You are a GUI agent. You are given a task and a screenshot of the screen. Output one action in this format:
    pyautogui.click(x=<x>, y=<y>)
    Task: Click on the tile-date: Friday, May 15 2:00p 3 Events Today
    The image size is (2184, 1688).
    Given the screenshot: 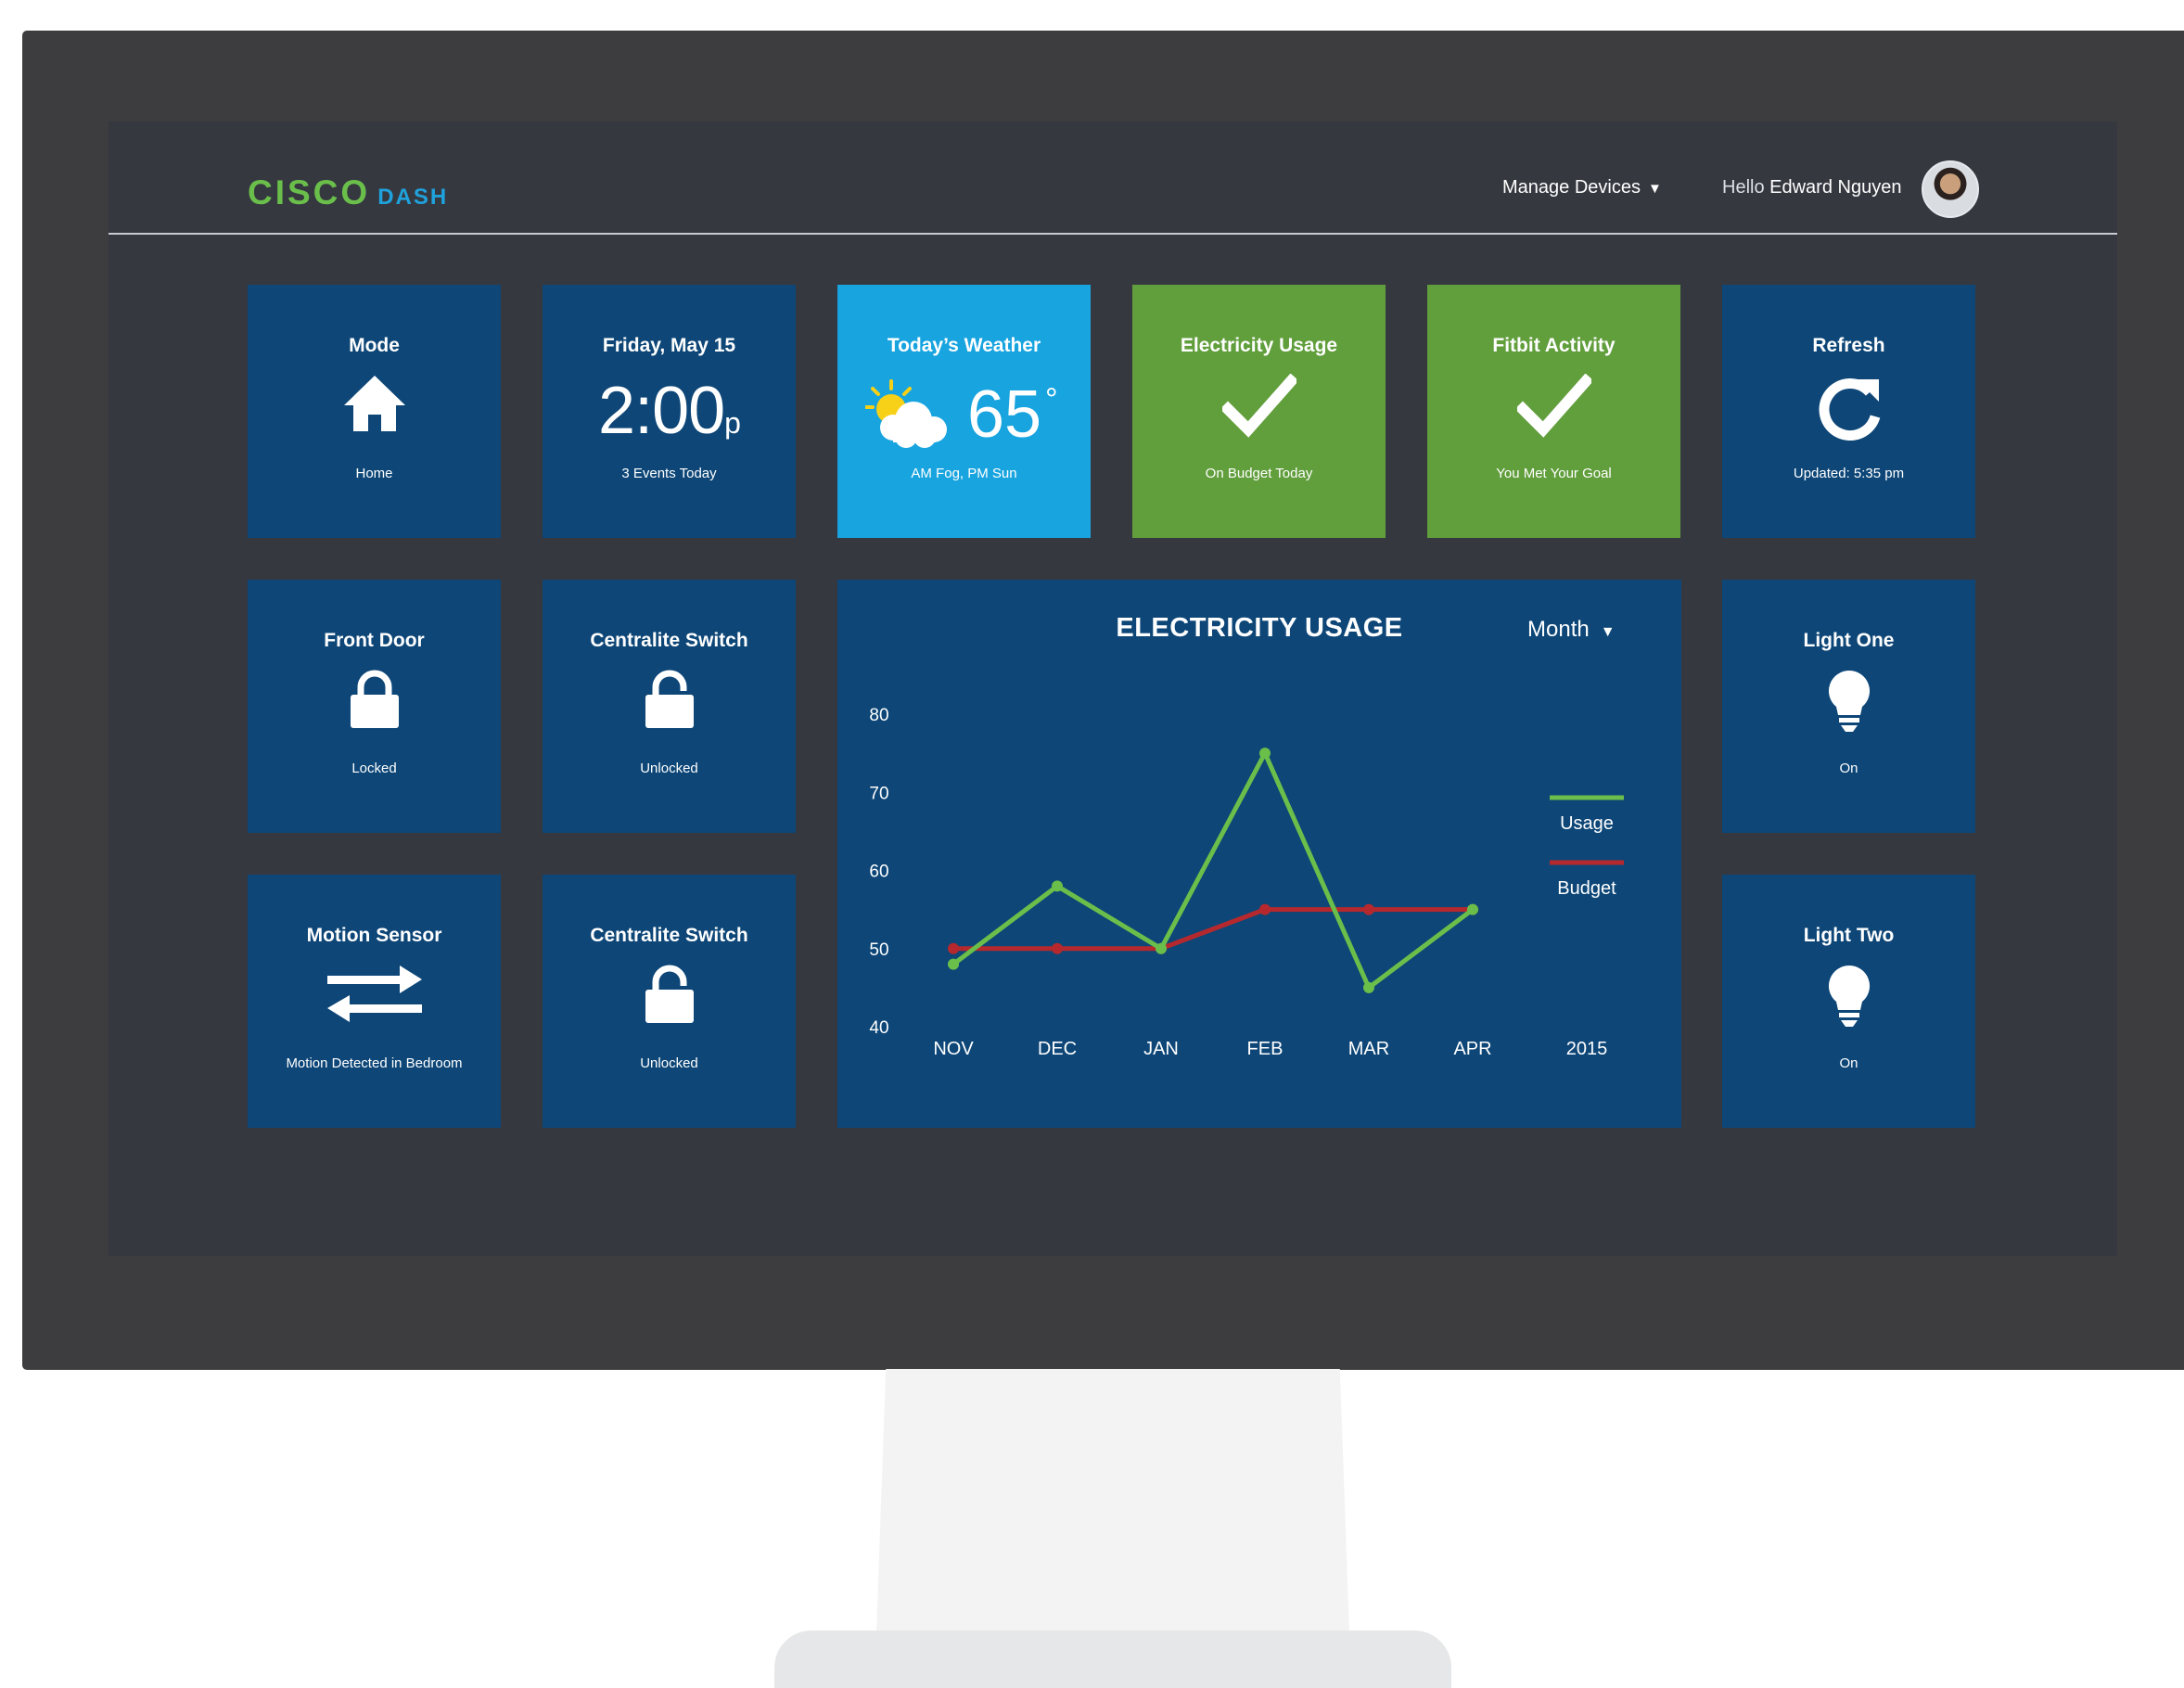 What is the action you would take?
    pyautogui.click(x=669, y=411)
    